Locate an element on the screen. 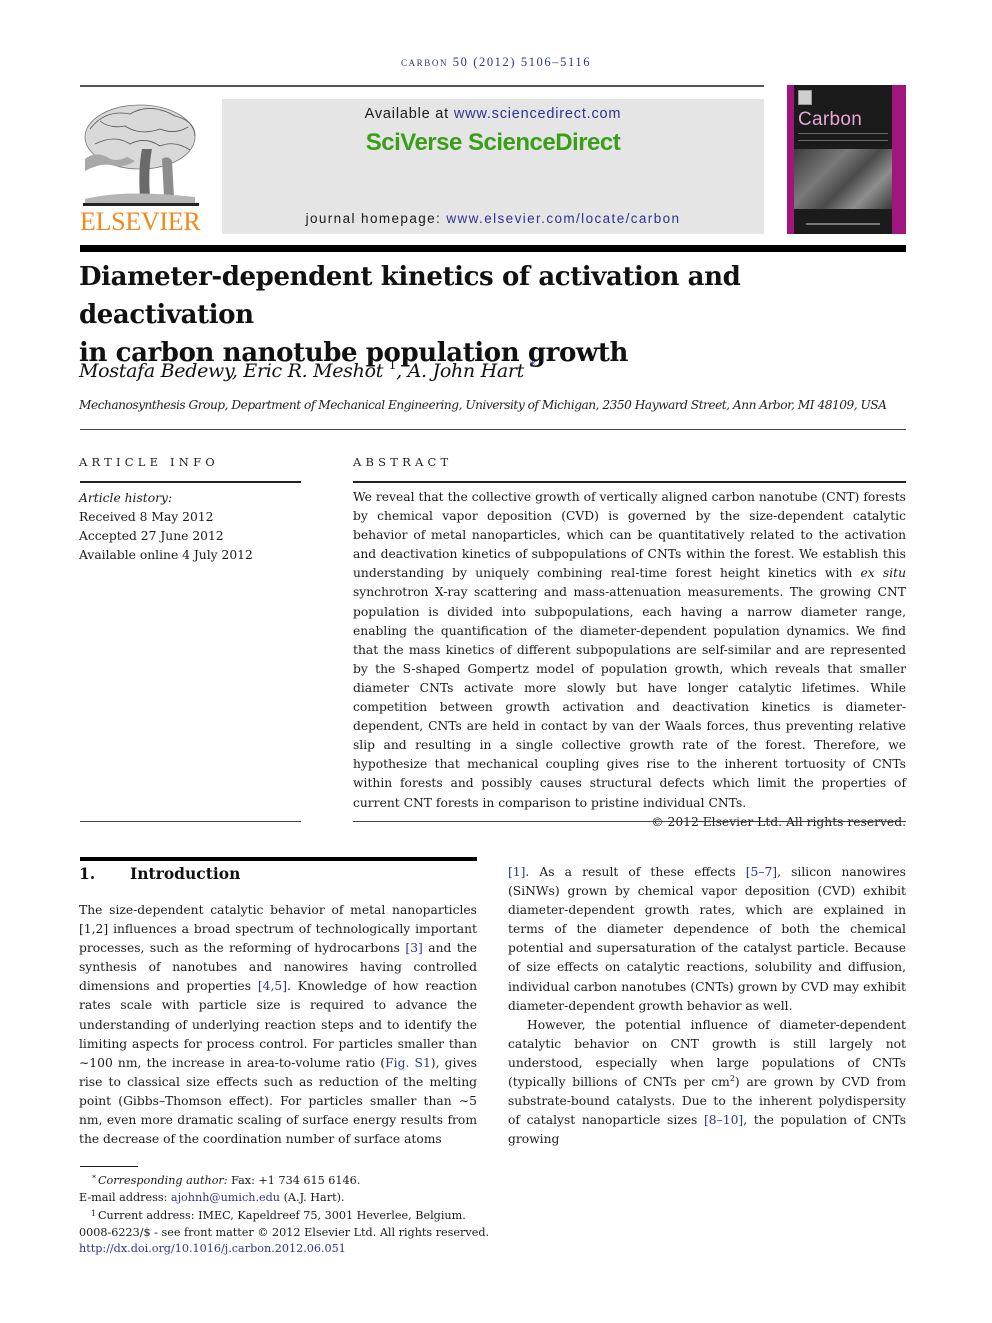  author-name: Mostafa Bedewy is located at coordinates (155, 371).